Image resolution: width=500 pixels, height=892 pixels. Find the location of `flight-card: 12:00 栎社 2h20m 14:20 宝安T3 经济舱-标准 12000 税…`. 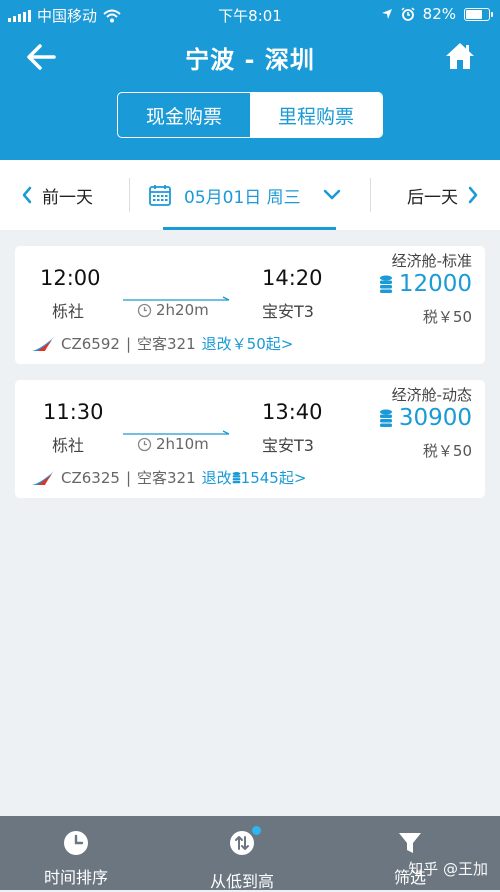

flight-card: 12:00 栎社 2h20m 14:20 宝安T3 经济舱-标准 12000 税… is located at coordinates (250, 305).